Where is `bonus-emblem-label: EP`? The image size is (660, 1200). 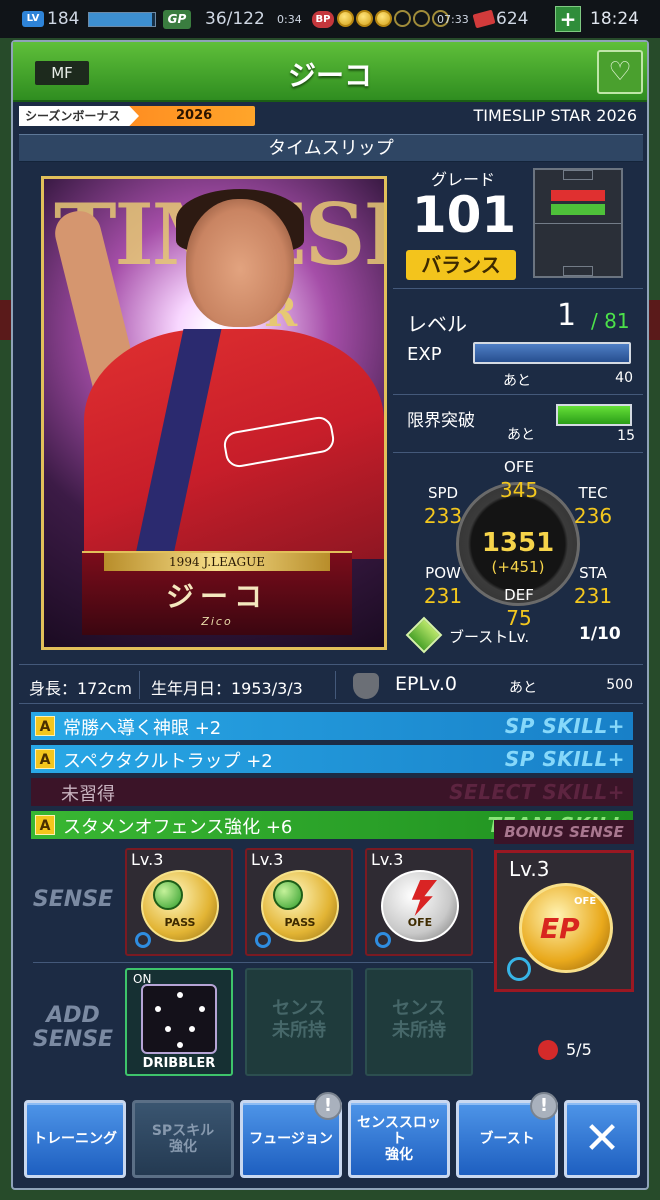
bonus-emblem-label: EP is located at coordinates (560, 928).